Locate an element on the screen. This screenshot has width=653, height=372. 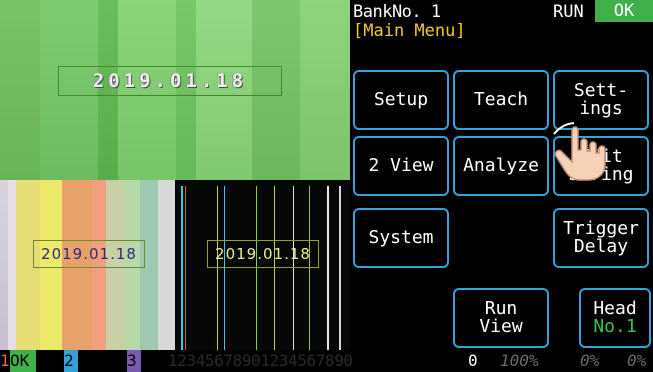
analyze-button: Analyze is located at coordinates (501, 166).